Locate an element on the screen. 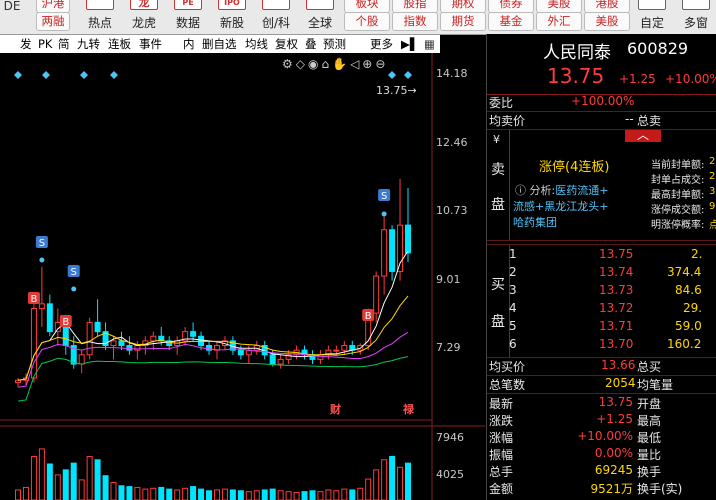 The image size is (716, 500). toolbar-forecast: 预测 is located at coordinates (334, 44).